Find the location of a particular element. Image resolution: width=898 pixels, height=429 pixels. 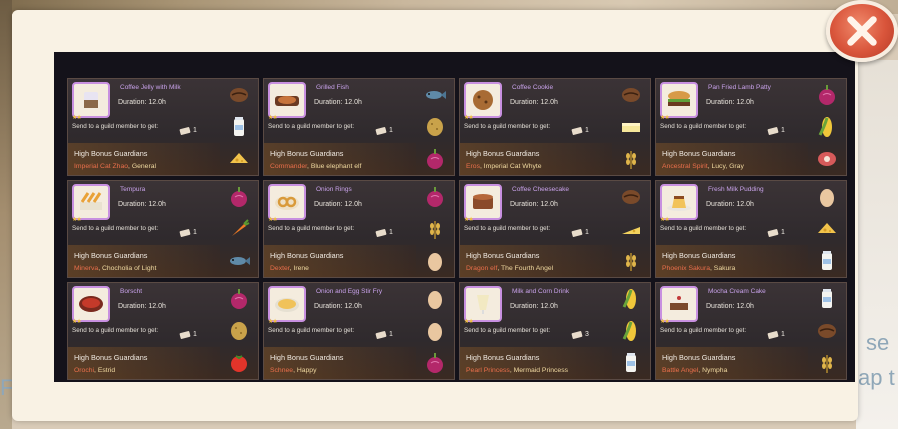

guardian-members: Dexter, Irene is located at coordinates (289, 268).